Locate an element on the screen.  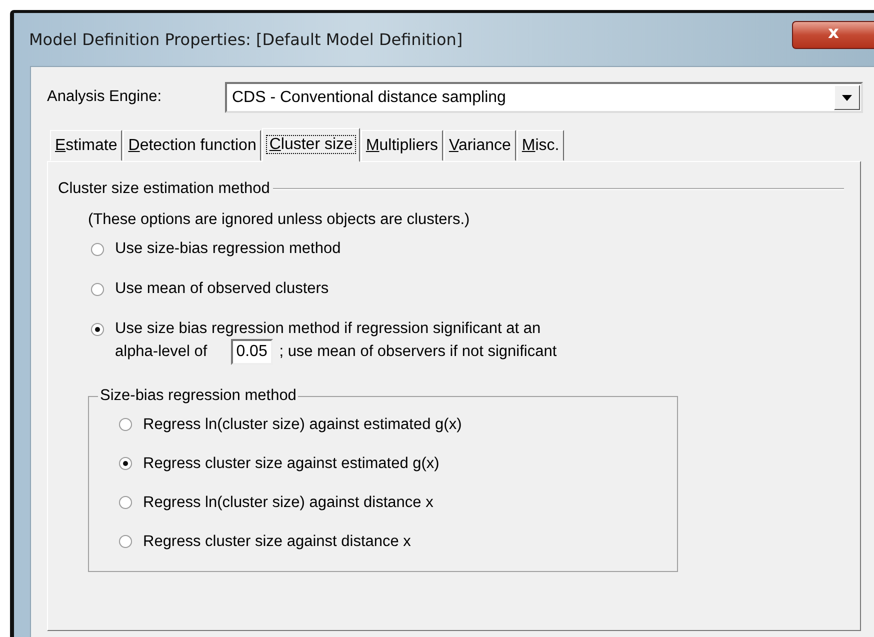
tab: Estimate is located at coordinates (86, 145).